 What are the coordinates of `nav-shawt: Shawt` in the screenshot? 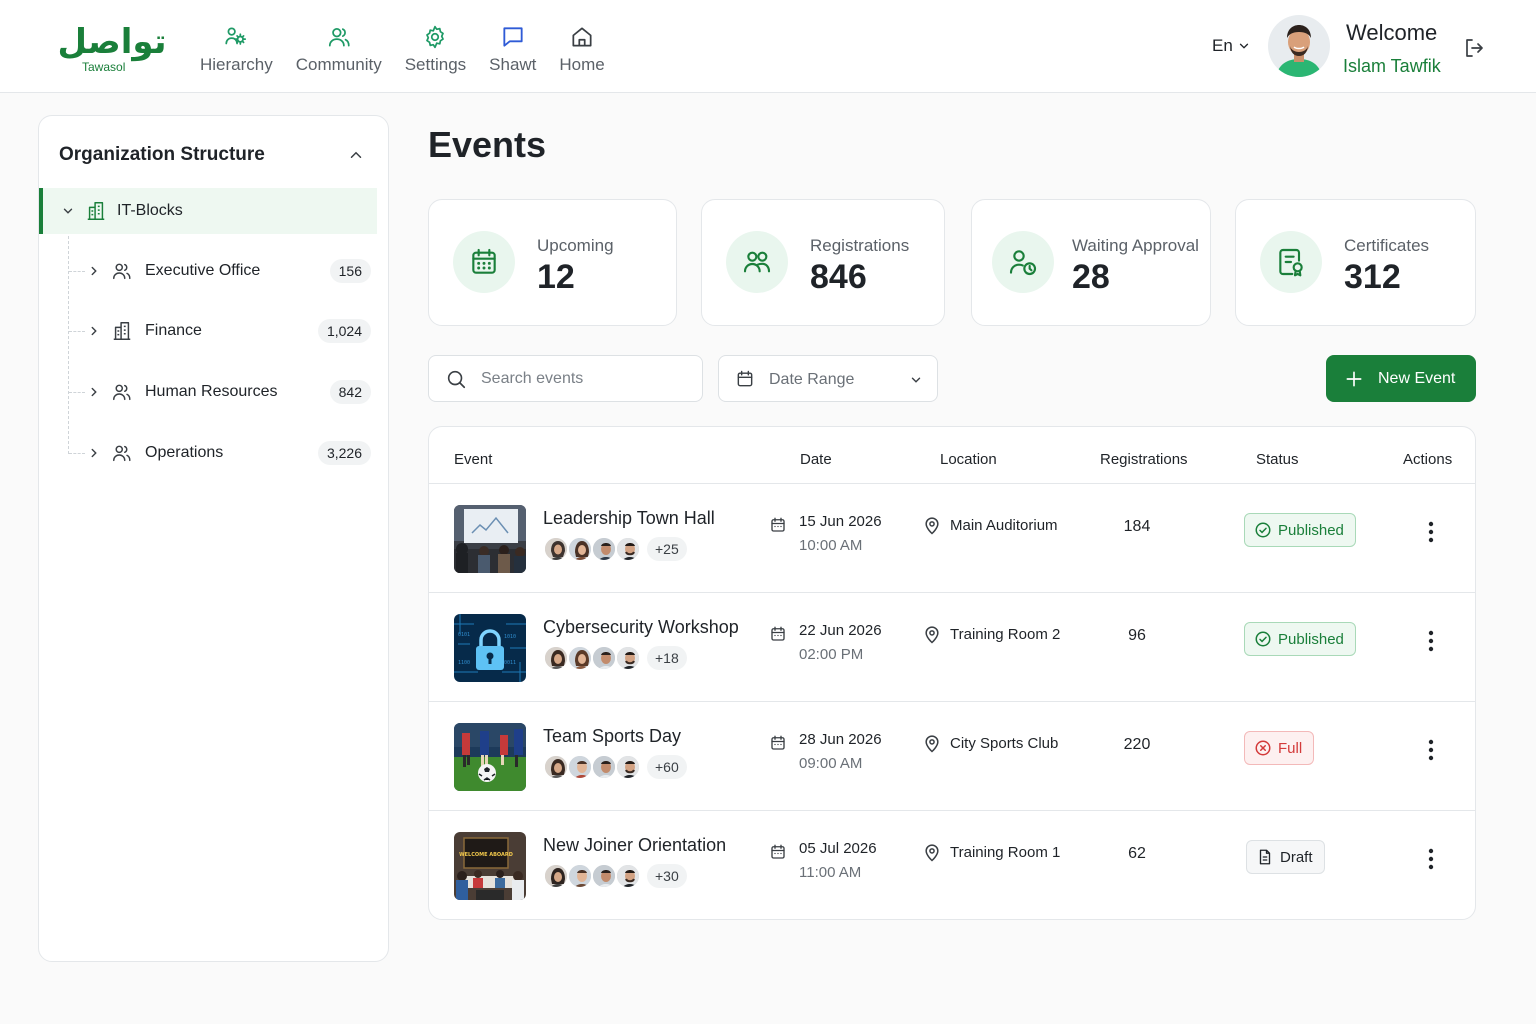 It's located at (512, 49).